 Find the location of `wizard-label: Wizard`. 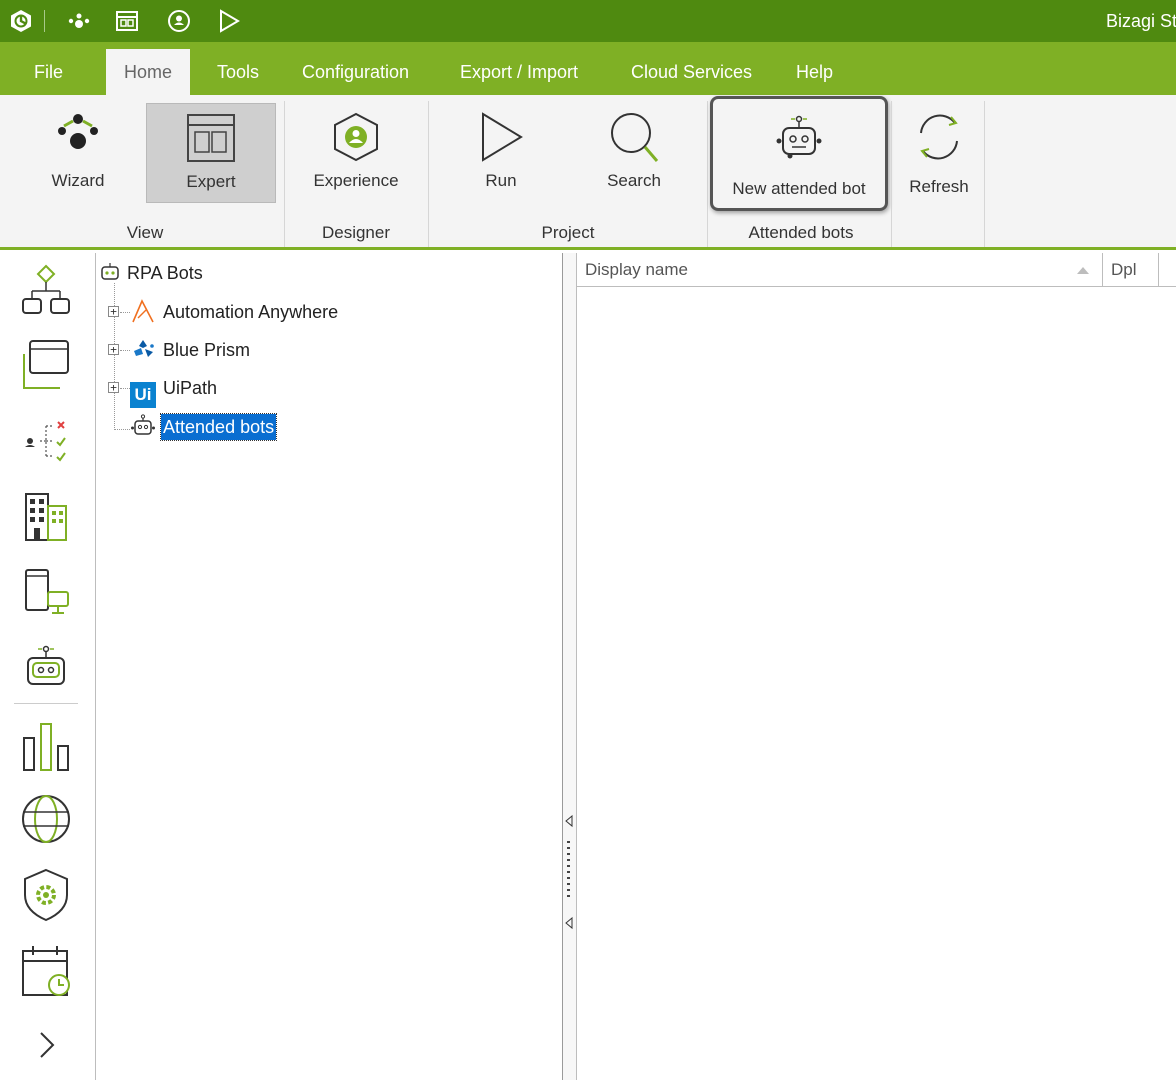

wizard-label: Wizard is located at coordinates (78, 180).